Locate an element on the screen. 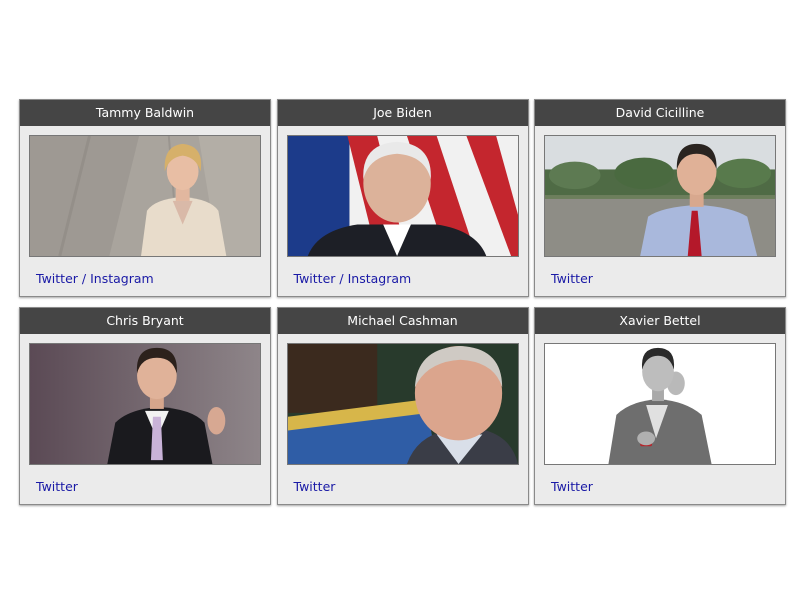  card-title: Joe Biden is located at coordinates (402, 113).